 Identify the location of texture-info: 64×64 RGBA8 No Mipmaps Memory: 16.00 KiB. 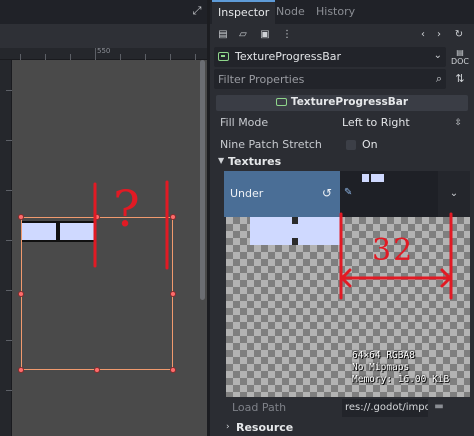
(400, 368).